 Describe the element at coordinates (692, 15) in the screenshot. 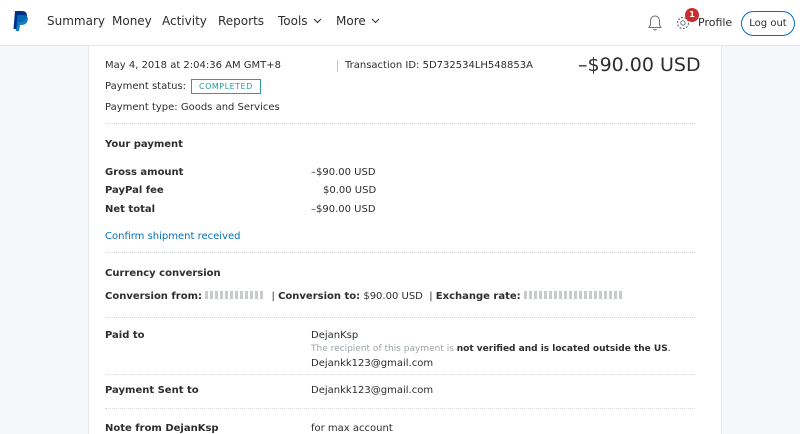

I see `notification-badge: 1` at that location.